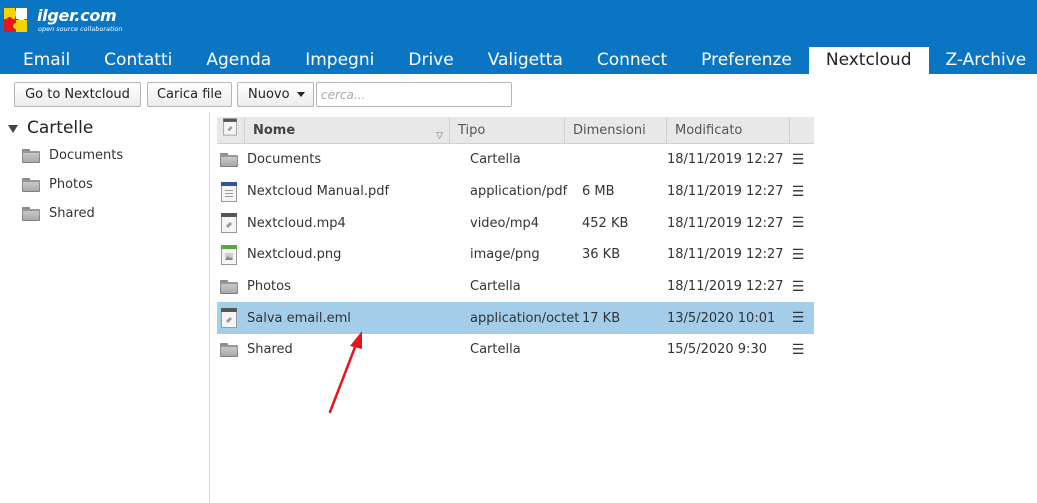 The width and height of the screenshot is (1037, 503). What do you see at coordinates (430, 60) in the screenshot?
I see `tab-drive: Drive` at bounding box center [430, 60].